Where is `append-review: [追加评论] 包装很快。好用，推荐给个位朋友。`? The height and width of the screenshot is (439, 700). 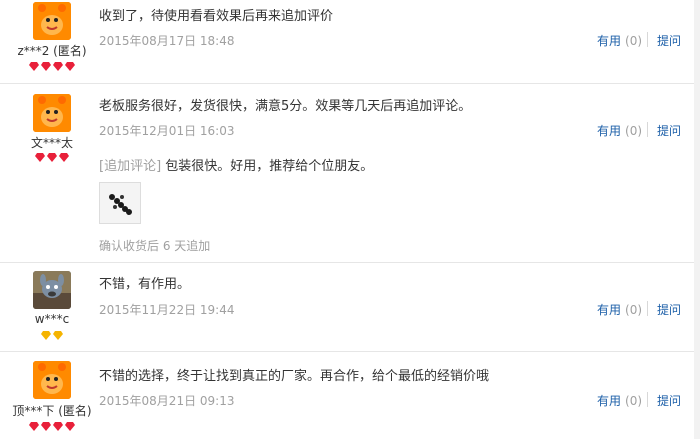
append-review: [追加评论] 包装很快。好用，推荐给个位朋友。 is located at coordinates (236, 164).